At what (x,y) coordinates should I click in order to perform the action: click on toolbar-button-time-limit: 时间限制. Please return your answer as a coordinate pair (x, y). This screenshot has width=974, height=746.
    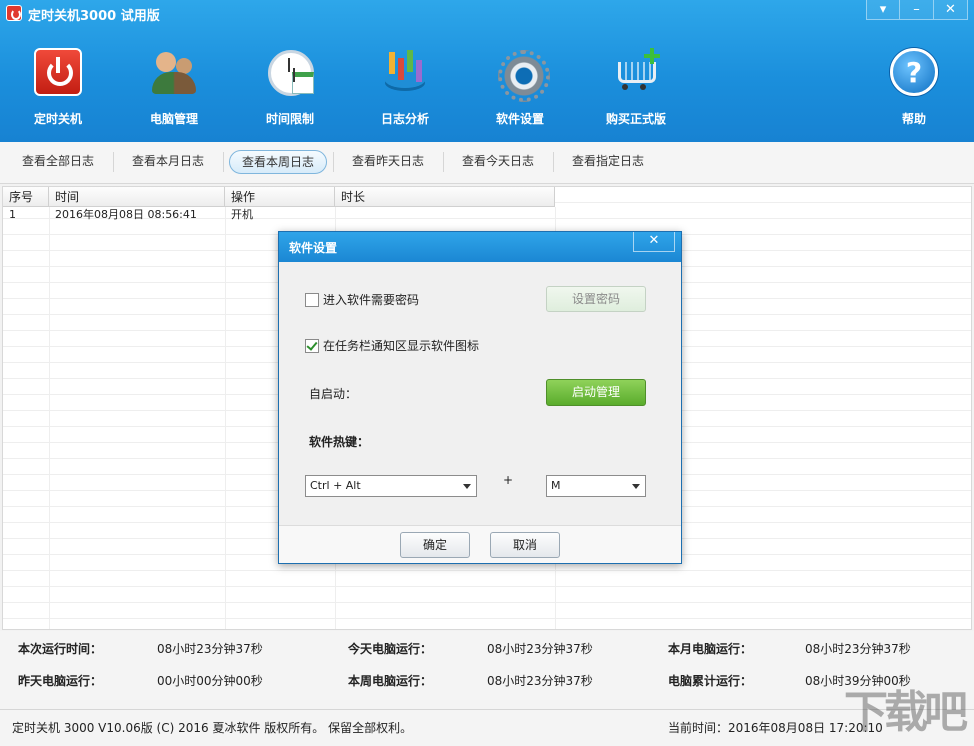
    Looking at the image, I should click on (290, 88).